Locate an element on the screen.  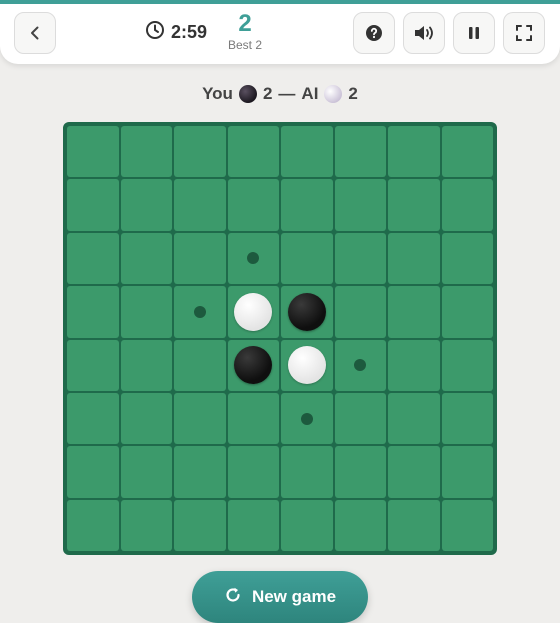
chevron-left-icon is located at coordinates (35, 33).